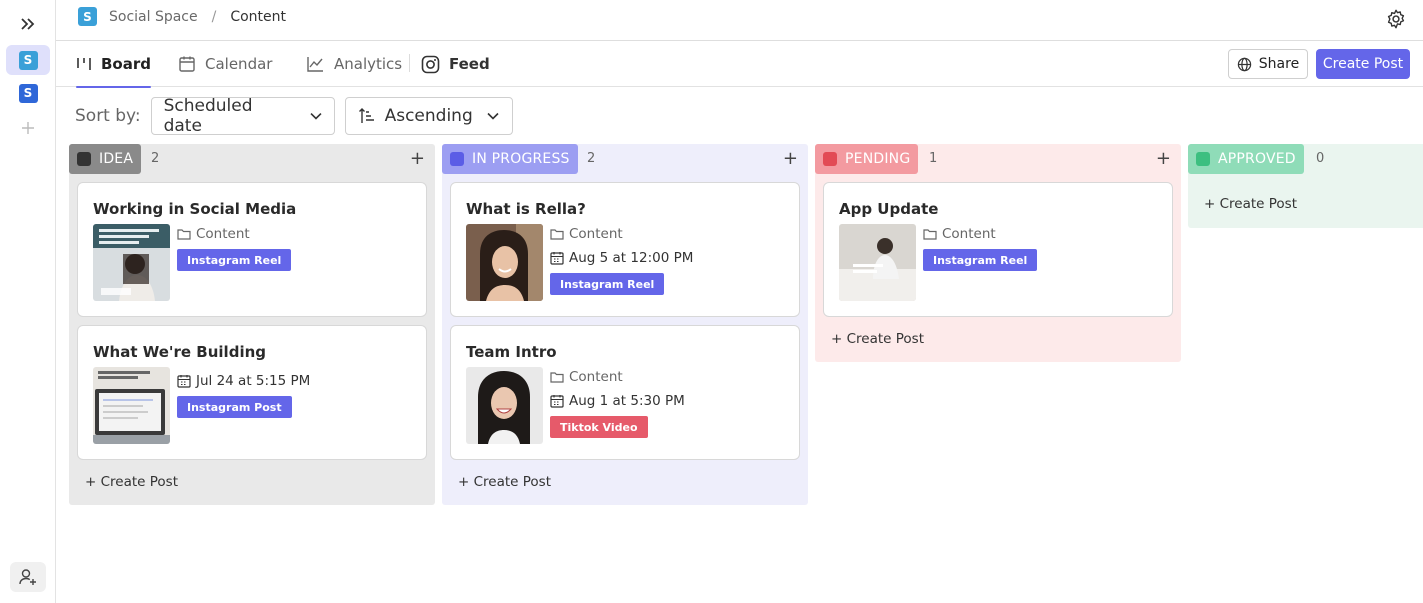 This screenshot has height=603, width=1423. Describe the element at coordinates (1257, 159) in the screenshot. I see `status-label: APPROVED` at that location.